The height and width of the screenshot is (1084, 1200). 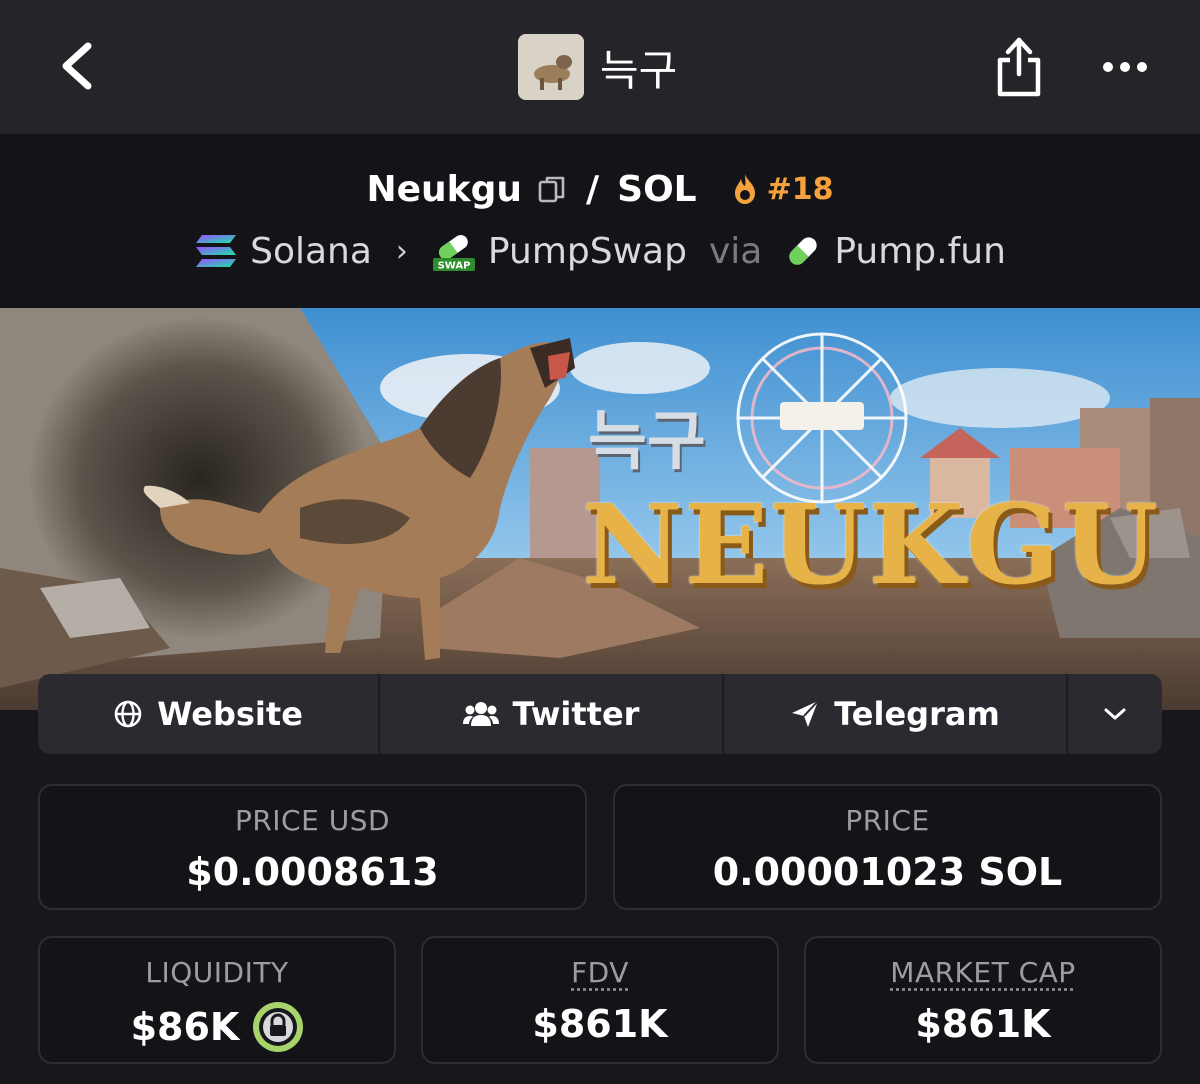 I want to click on more-dots-icon, so click(x=1125, y=67).